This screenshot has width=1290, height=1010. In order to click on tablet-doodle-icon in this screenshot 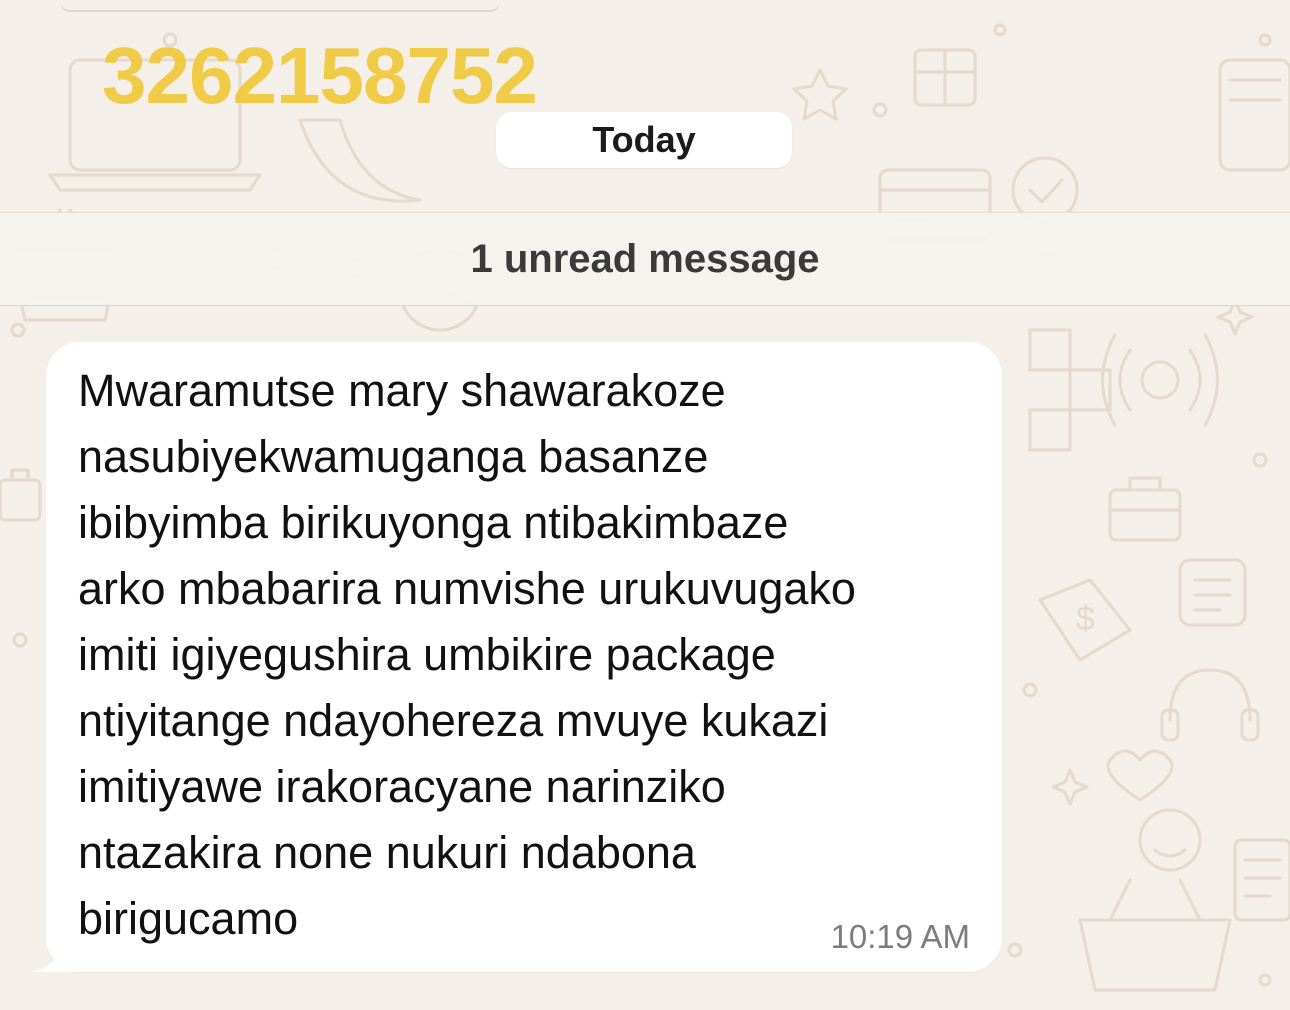, I will do `click(1254, 115)`.